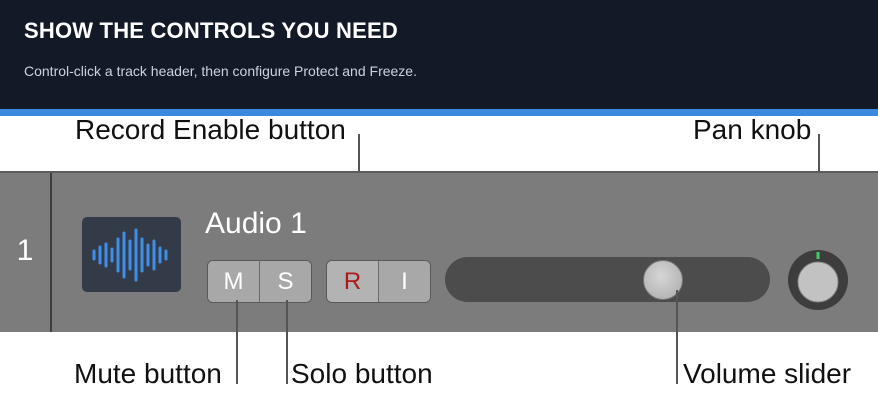 This screenshot has height=402, width=878. What do you see at coordinates (285, 281) in the screenshot?
I see `solo-button: S` at bounding box center [285, 281].